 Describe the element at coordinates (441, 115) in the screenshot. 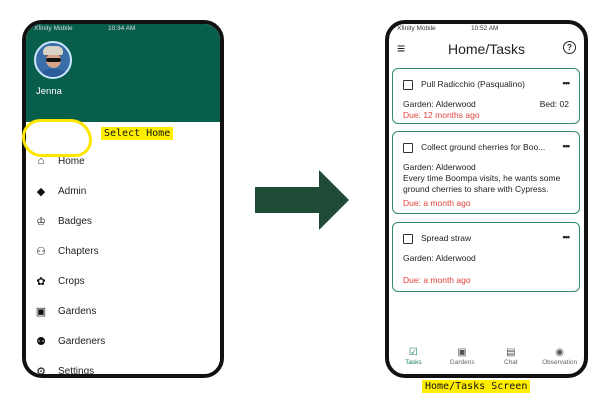

I see `task-due: Due: 12 months ago` at that location.